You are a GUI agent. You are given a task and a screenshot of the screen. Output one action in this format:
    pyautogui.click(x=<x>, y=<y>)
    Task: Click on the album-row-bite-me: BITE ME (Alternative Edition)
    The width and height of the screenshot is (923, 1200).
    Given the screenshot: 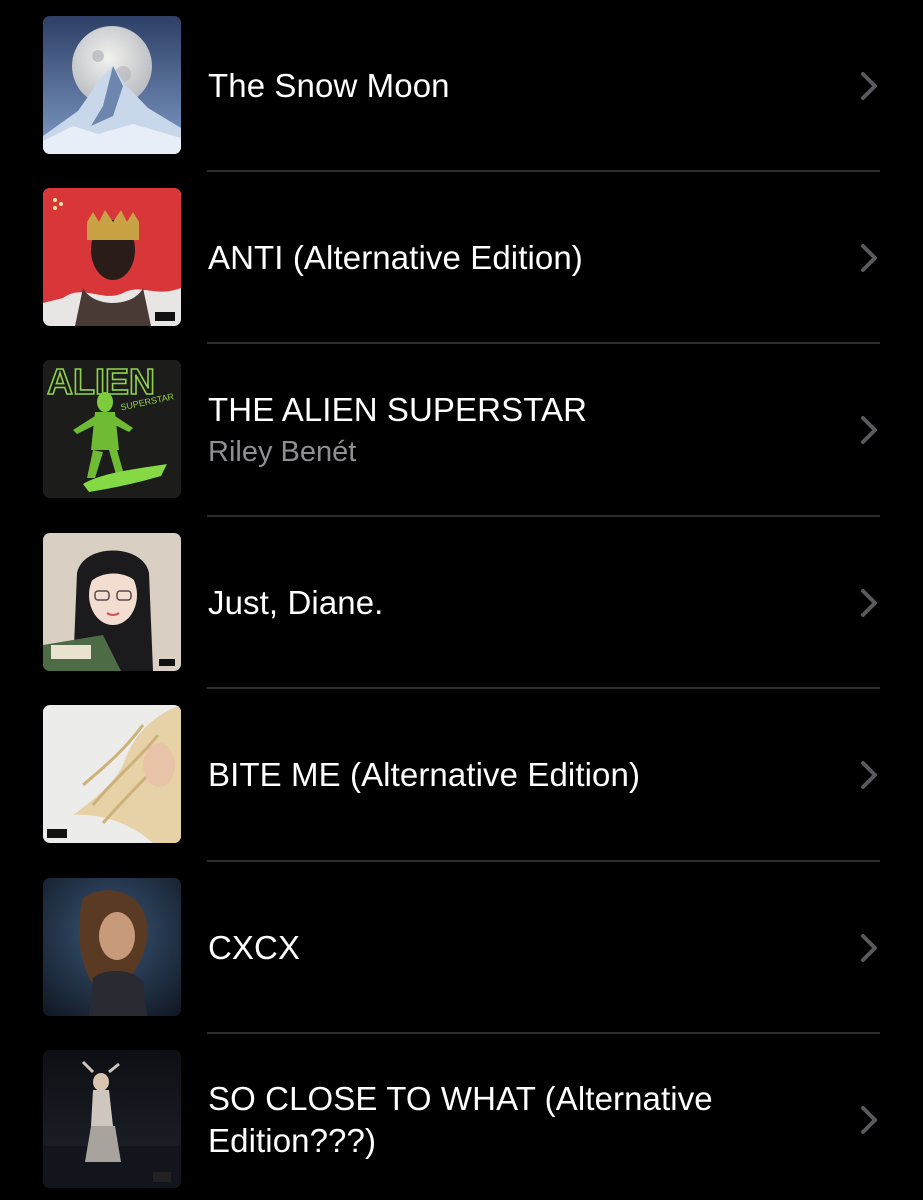 What is the action you would take?
    pyautogui.click(x=461, y=775)
    